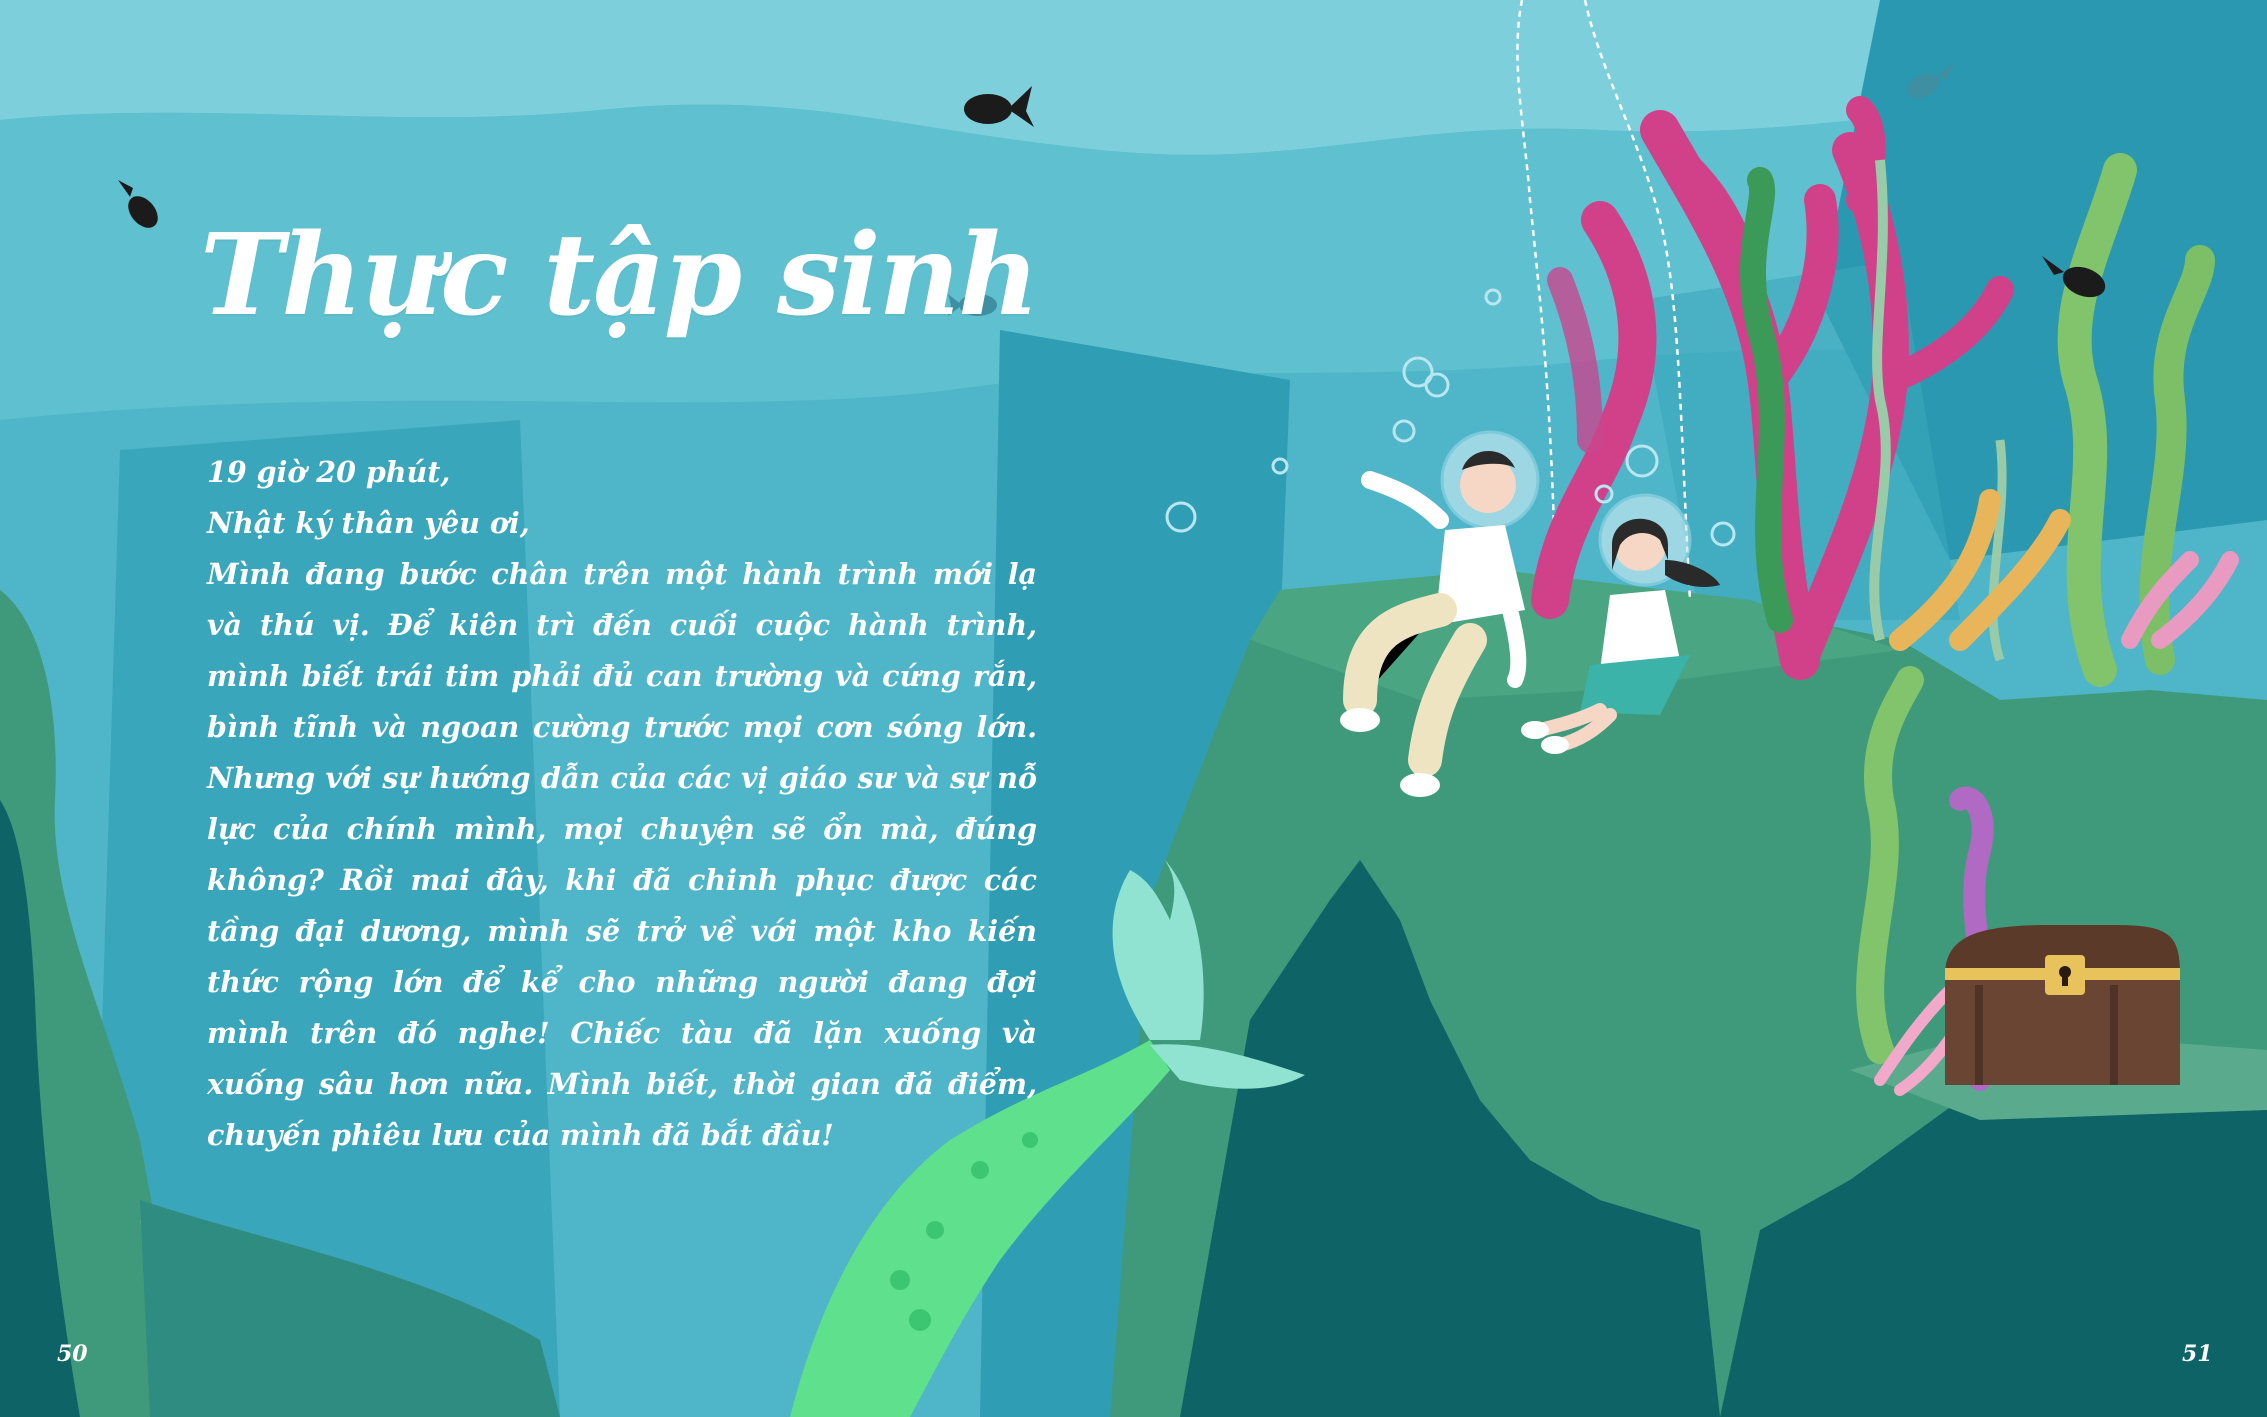 Image resolution: width=2267 pixels, height=1417 pixels. I want to click on page-title: Thực tập sinh, so click(619, 275).